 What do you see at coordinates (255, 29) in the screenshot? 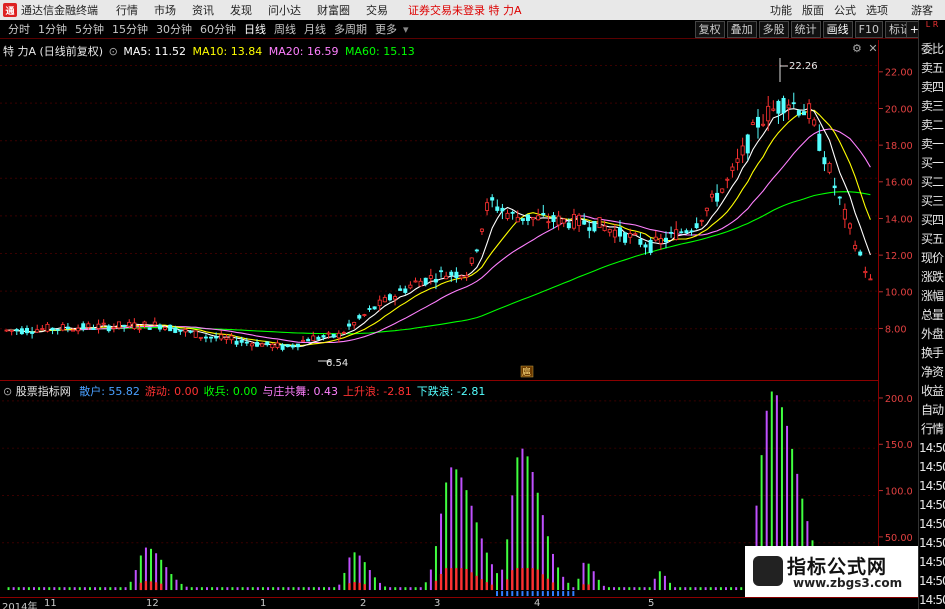
I see `period-daily: 日线` at bounding box center [255, 29].